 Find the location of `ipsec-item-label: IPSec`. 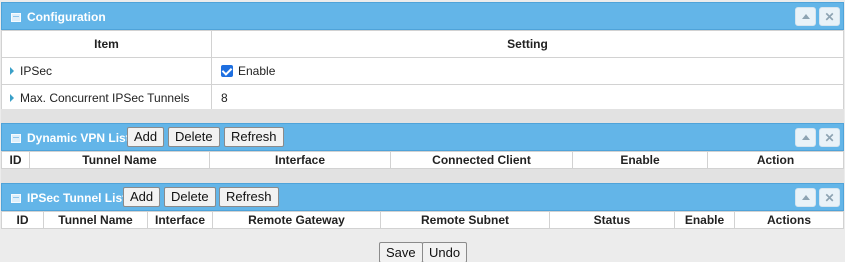

ipsec-item-label: IPSec is located at coordinates (36, 71).